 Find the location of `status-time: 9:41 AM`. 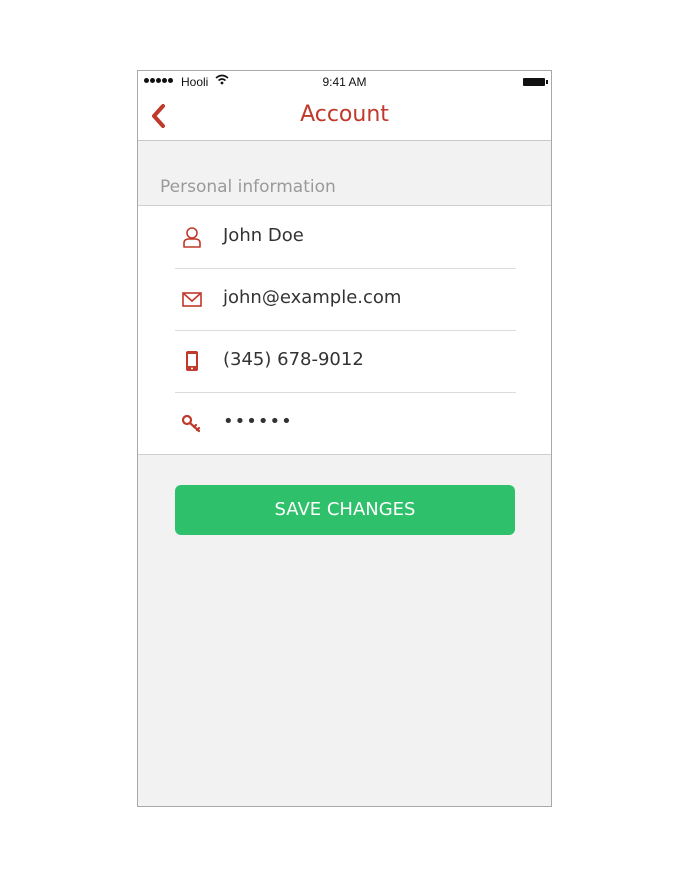

status-time: 9:41 AM is located at coordinates (344, 82).